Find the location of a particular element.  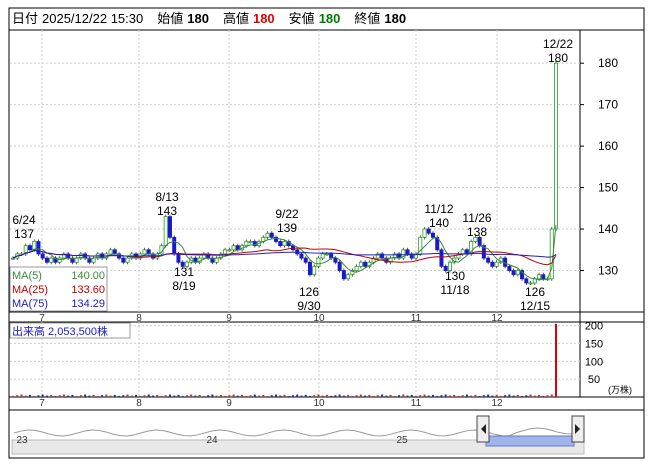

price-tick-label: 140 is located at coordinates (608, 229).